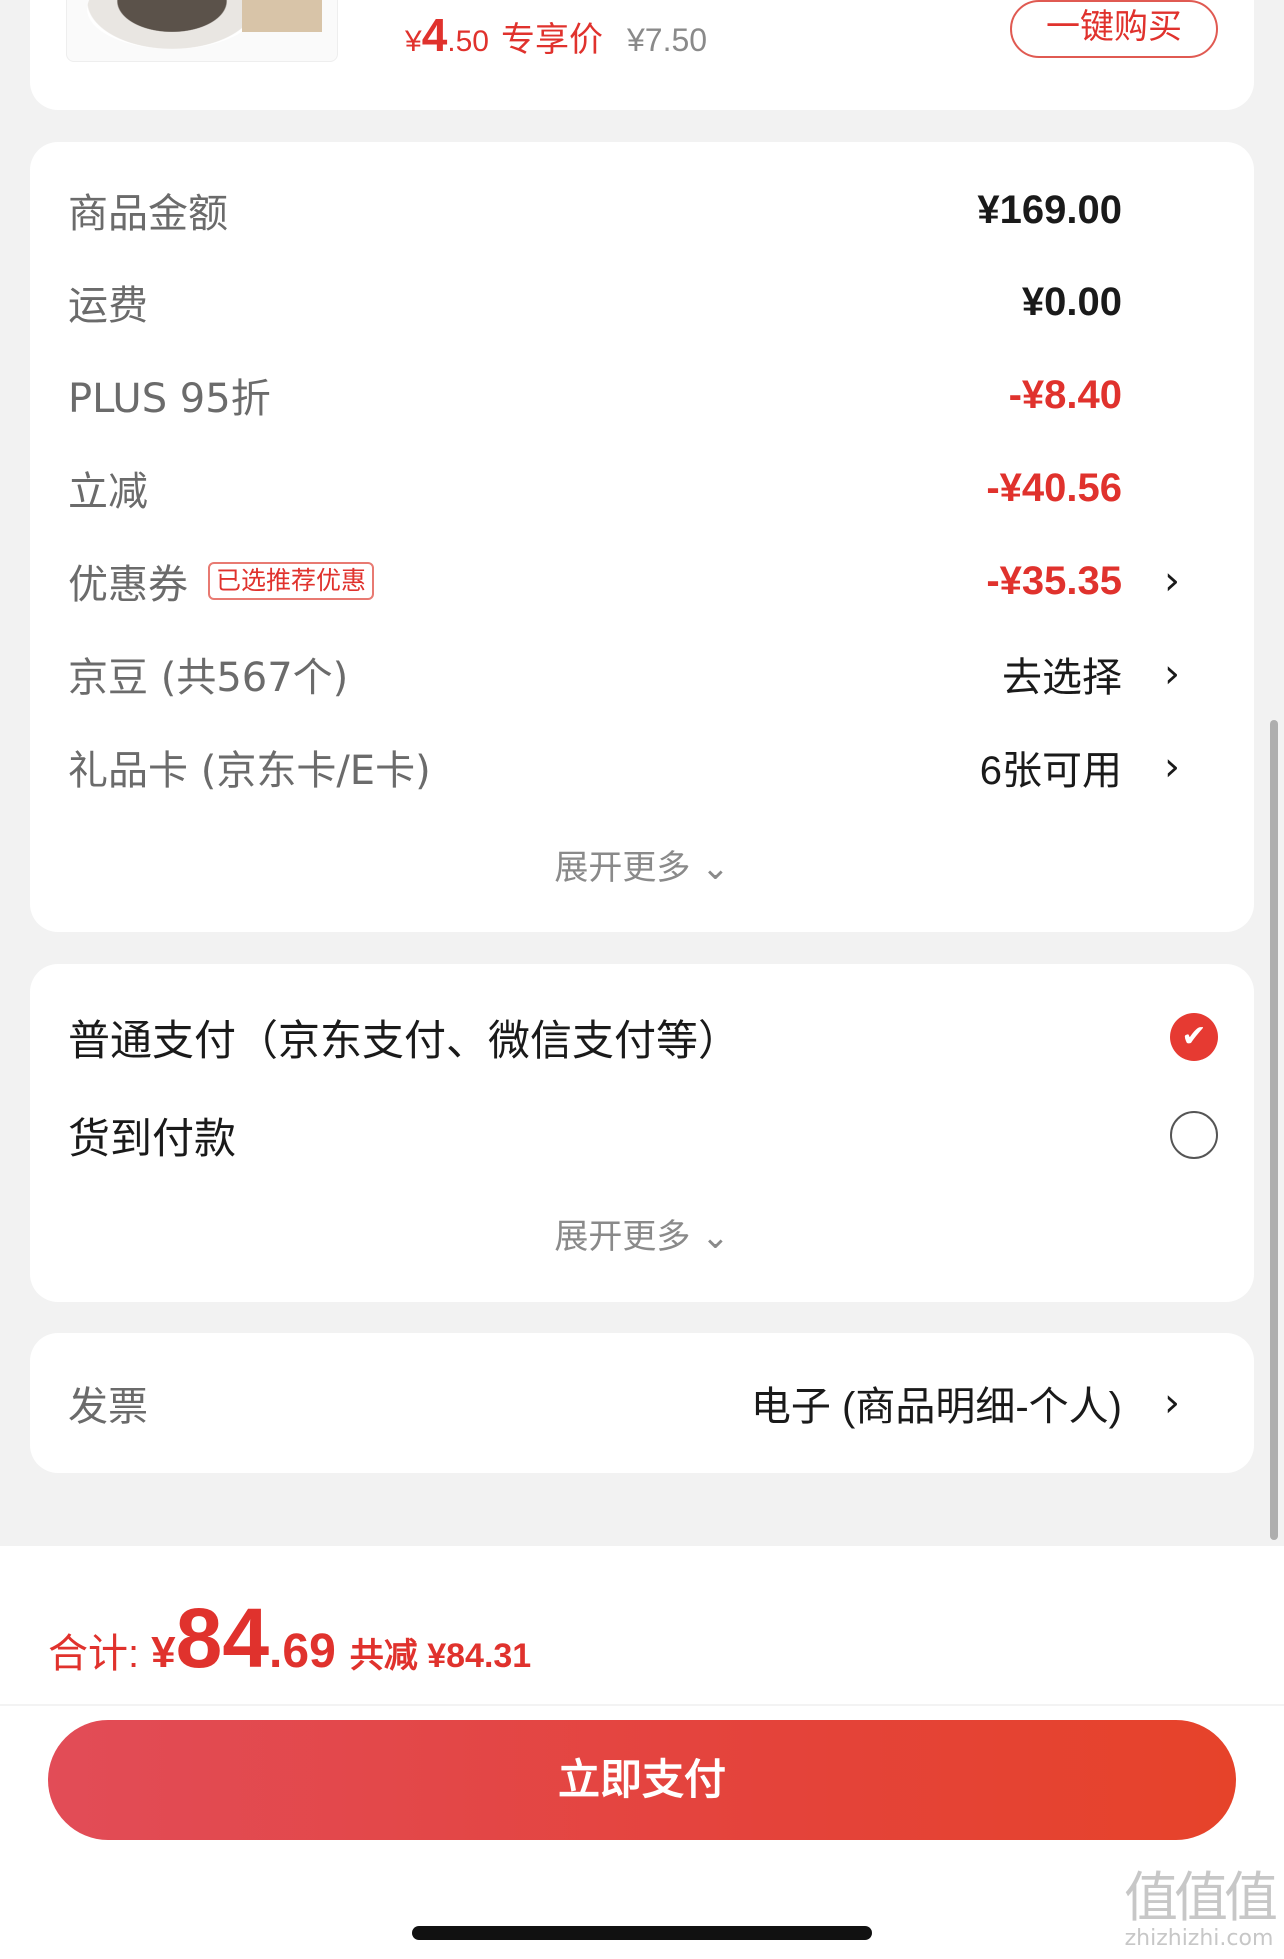 This screenshot has width=1284, height=1959. Describe the element at coordinates (108, 306) in the screenshot. I see `summary-label: 运费` at that location.